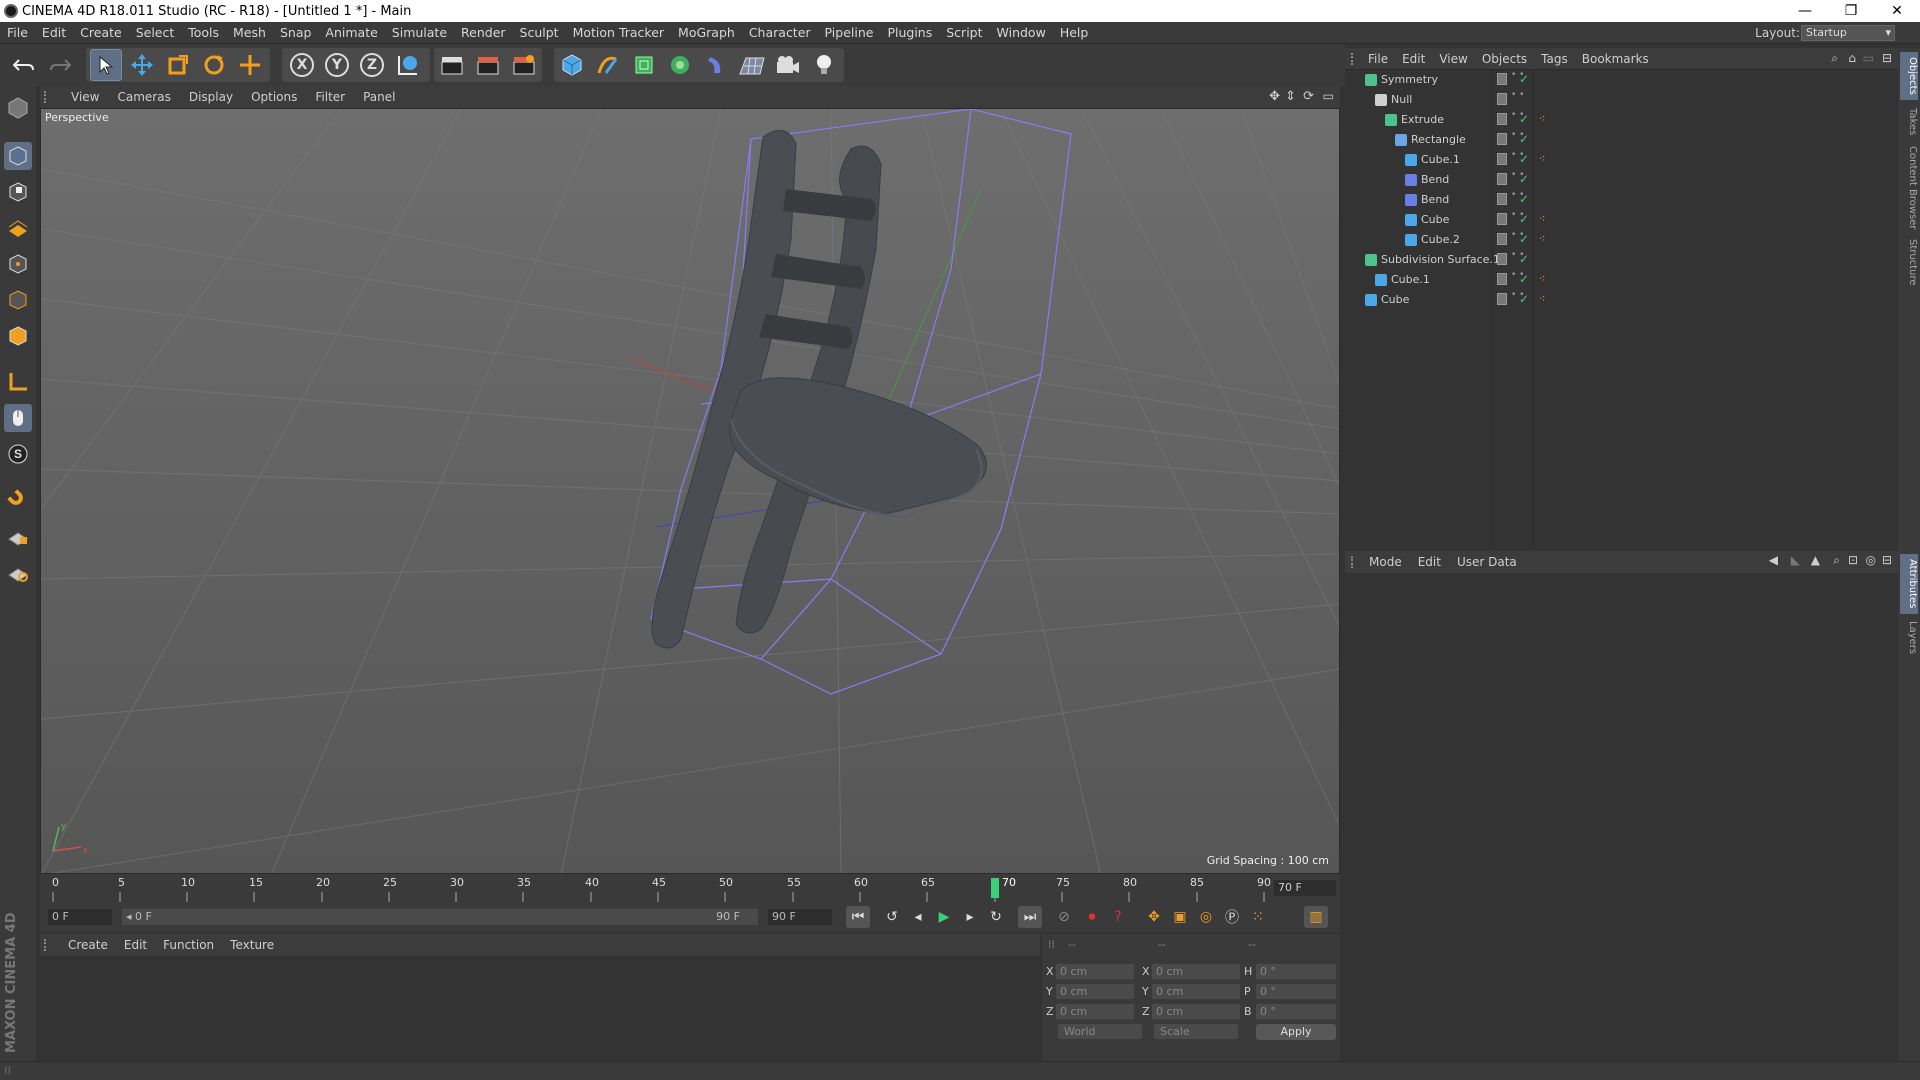  Describe the element at coordinates (1095, 991) in the screenshot. I see `pos-y-field: 0 cm` at that location.